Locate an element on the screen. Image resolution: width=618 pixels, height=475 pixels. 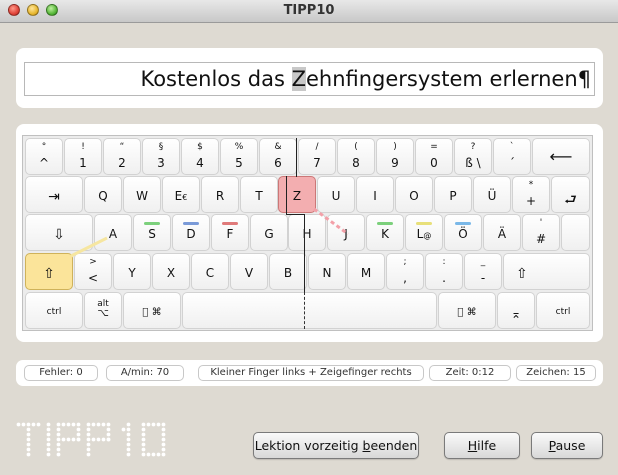
window-title: TIPP10 is located at coordinates (309, 10).